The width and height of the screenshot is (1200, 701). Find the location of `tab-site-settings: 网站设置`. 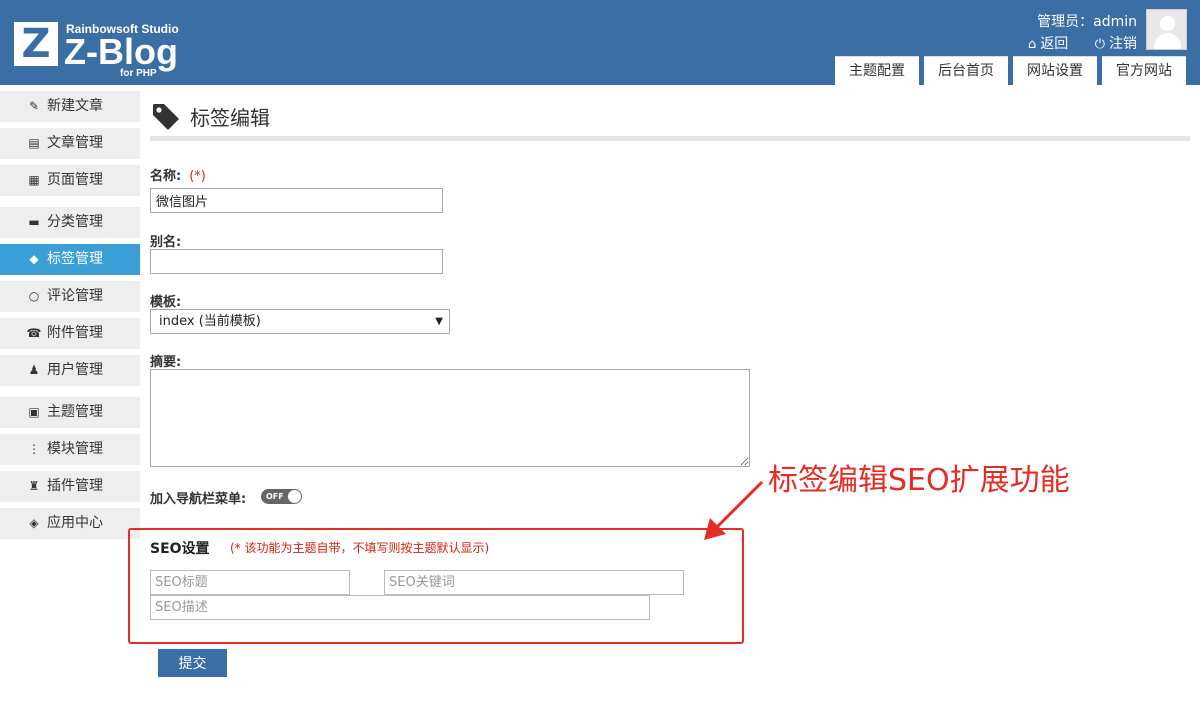

tab-site-settings: 网站设置 is located at coordinates (1055, 70).